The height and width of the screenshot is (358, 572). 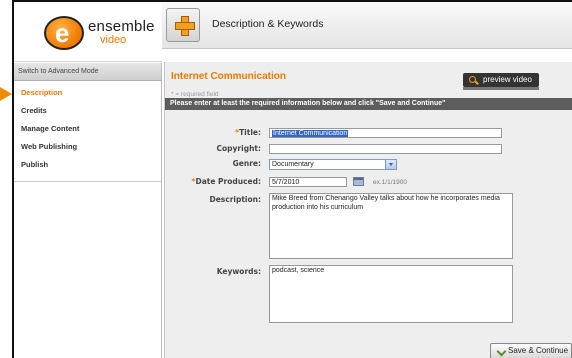 I want to click on pointer-arrow-icon, so click(x=6, y=94).